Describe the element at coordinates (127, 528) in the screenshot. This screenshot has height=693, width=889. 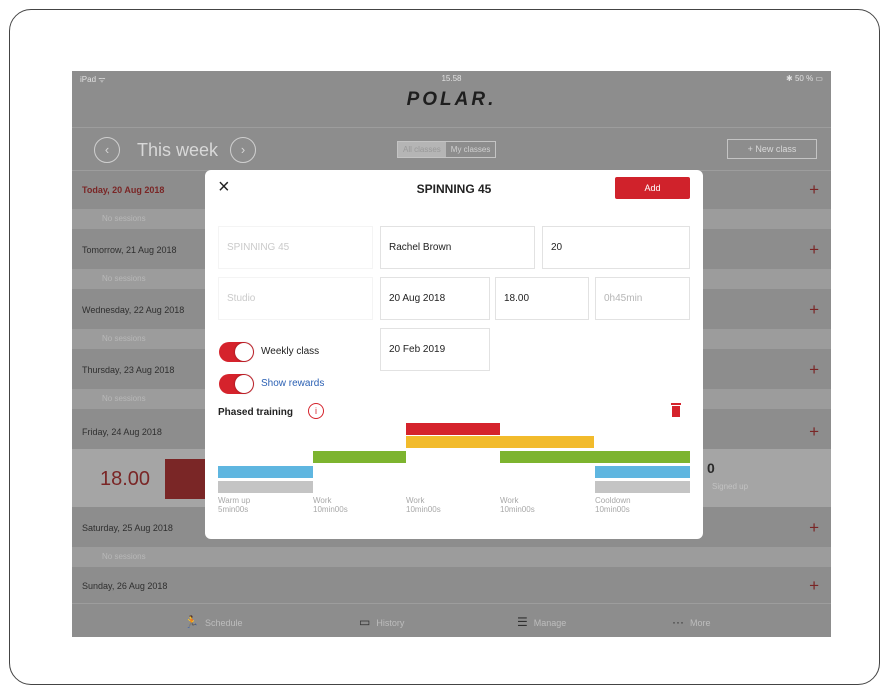
I see `day-label: Saturday, 25 Aug 2018` at that location.